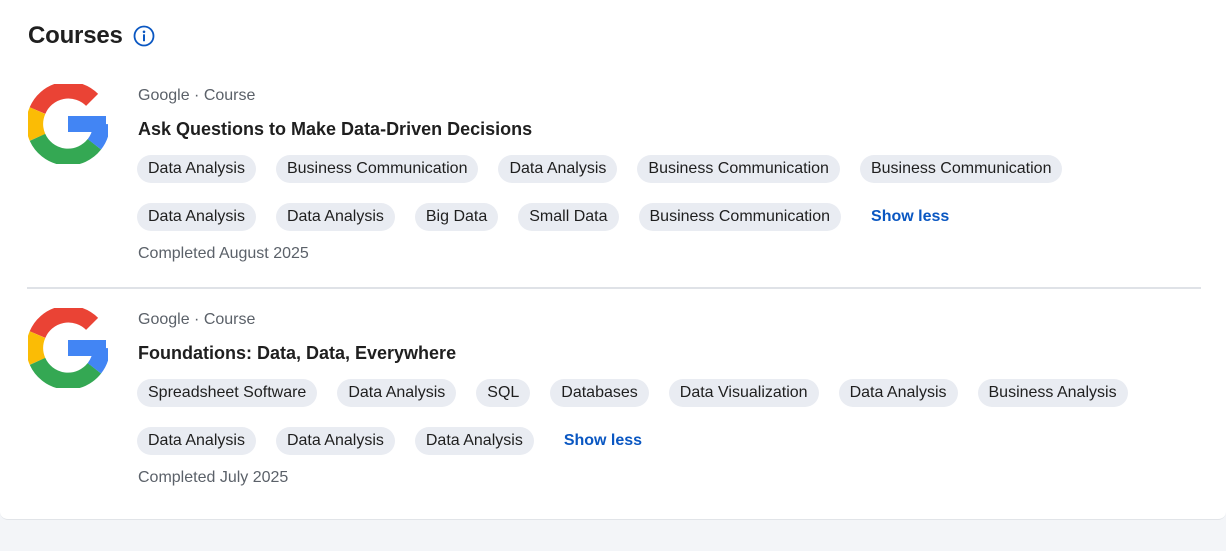 The width and height of the screenshot is (1226, 551). I want to click on course-title: Foundations: Data, Data, Everywhere, so click(297, 353).